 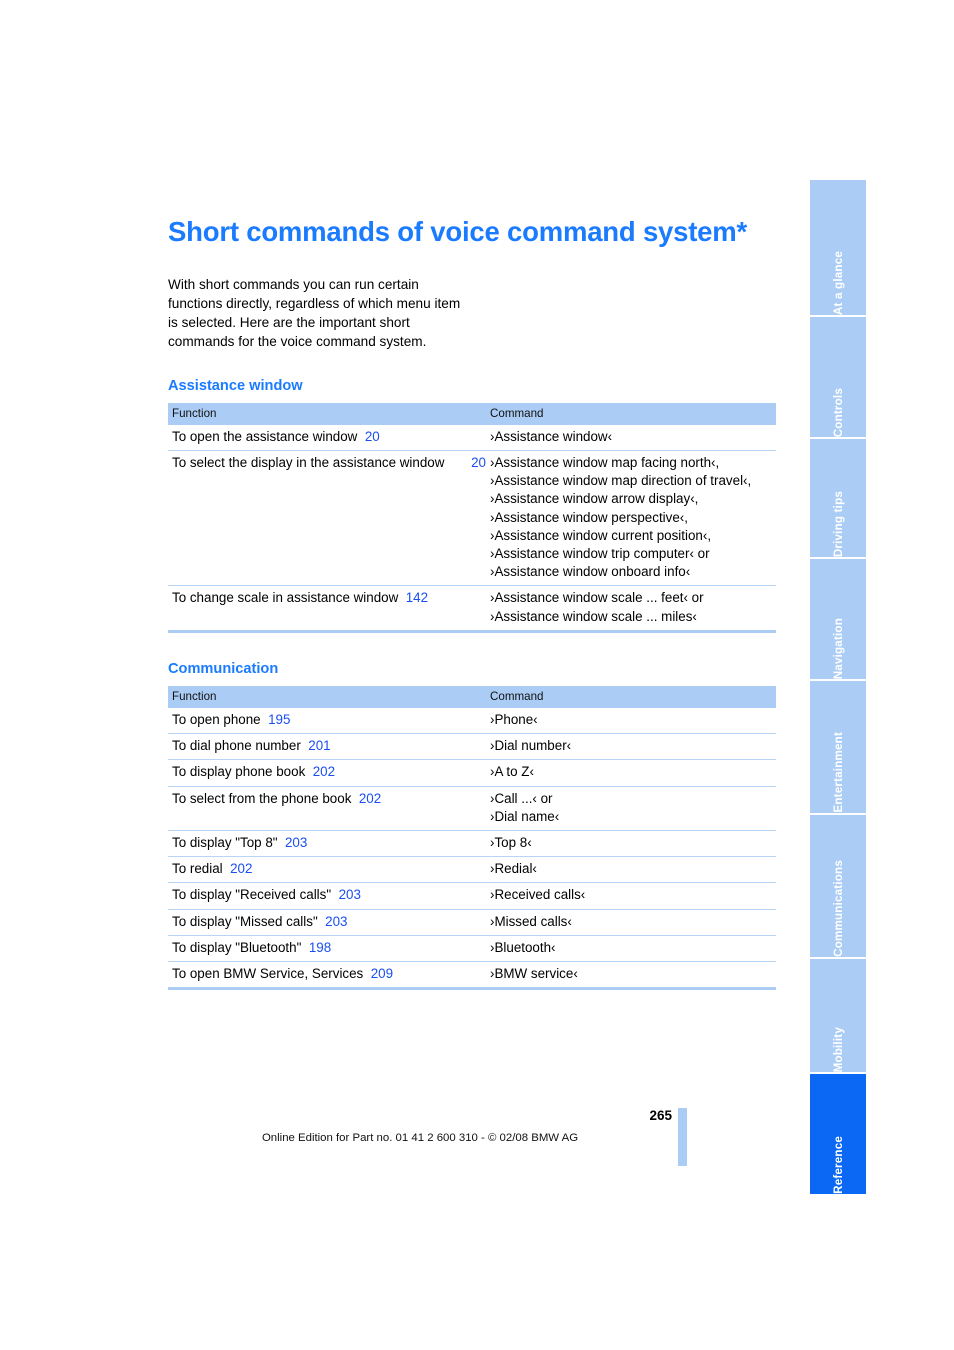 I want to click on function-cell: To display "Missed calls" 203, so click(x=327, y=922).